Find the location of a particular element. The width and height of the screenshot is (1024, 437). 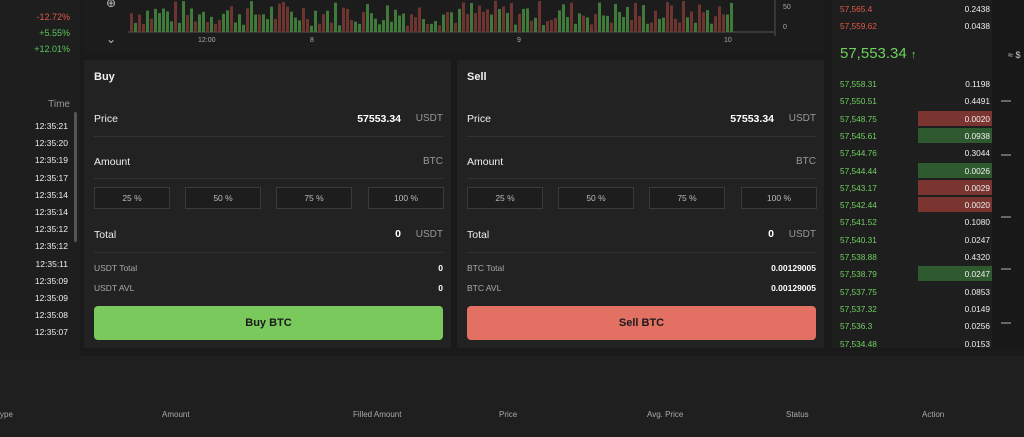

buy-total-unit: USDT is located at coordinates (429, 234).